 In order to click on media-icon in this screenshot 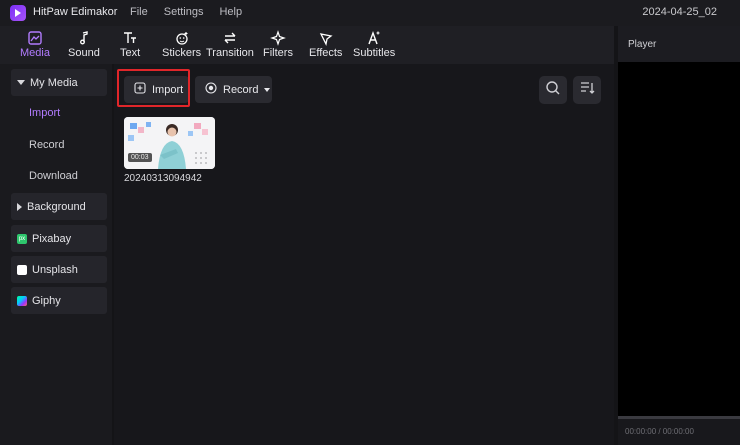, I will do `click(35, 38)`.